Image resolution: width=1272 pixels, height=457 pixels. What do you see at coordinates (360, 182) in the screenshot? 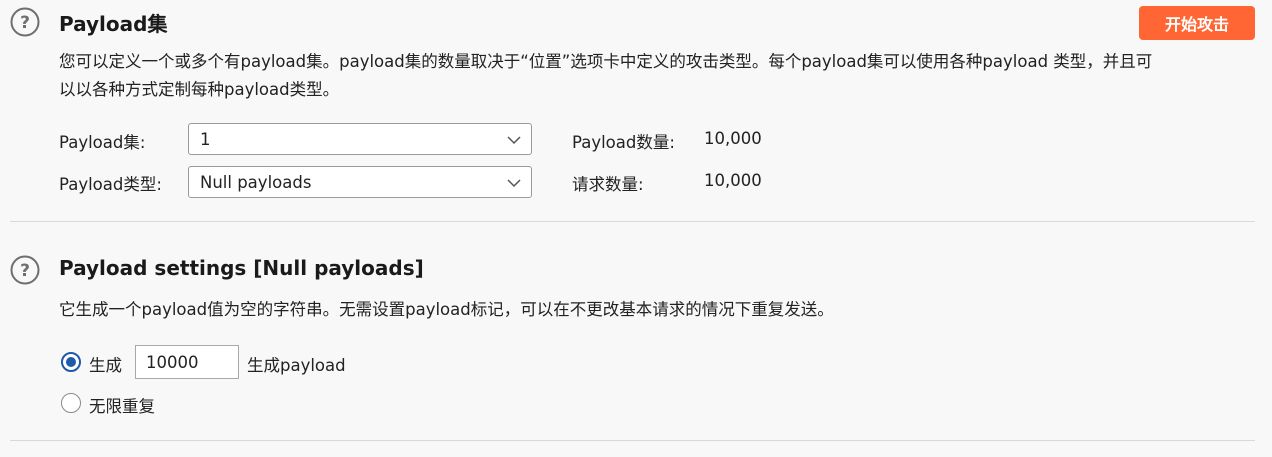
I see `payload-type-select: Null payloads` at bounding box center [360, 182].